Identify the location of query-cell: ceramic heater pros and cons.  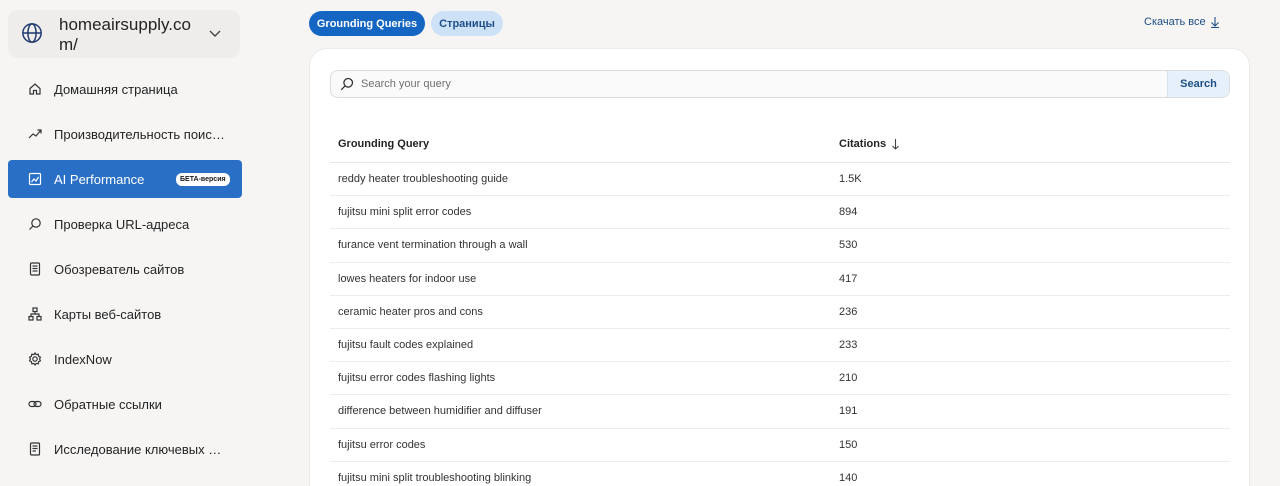
(410, 311).